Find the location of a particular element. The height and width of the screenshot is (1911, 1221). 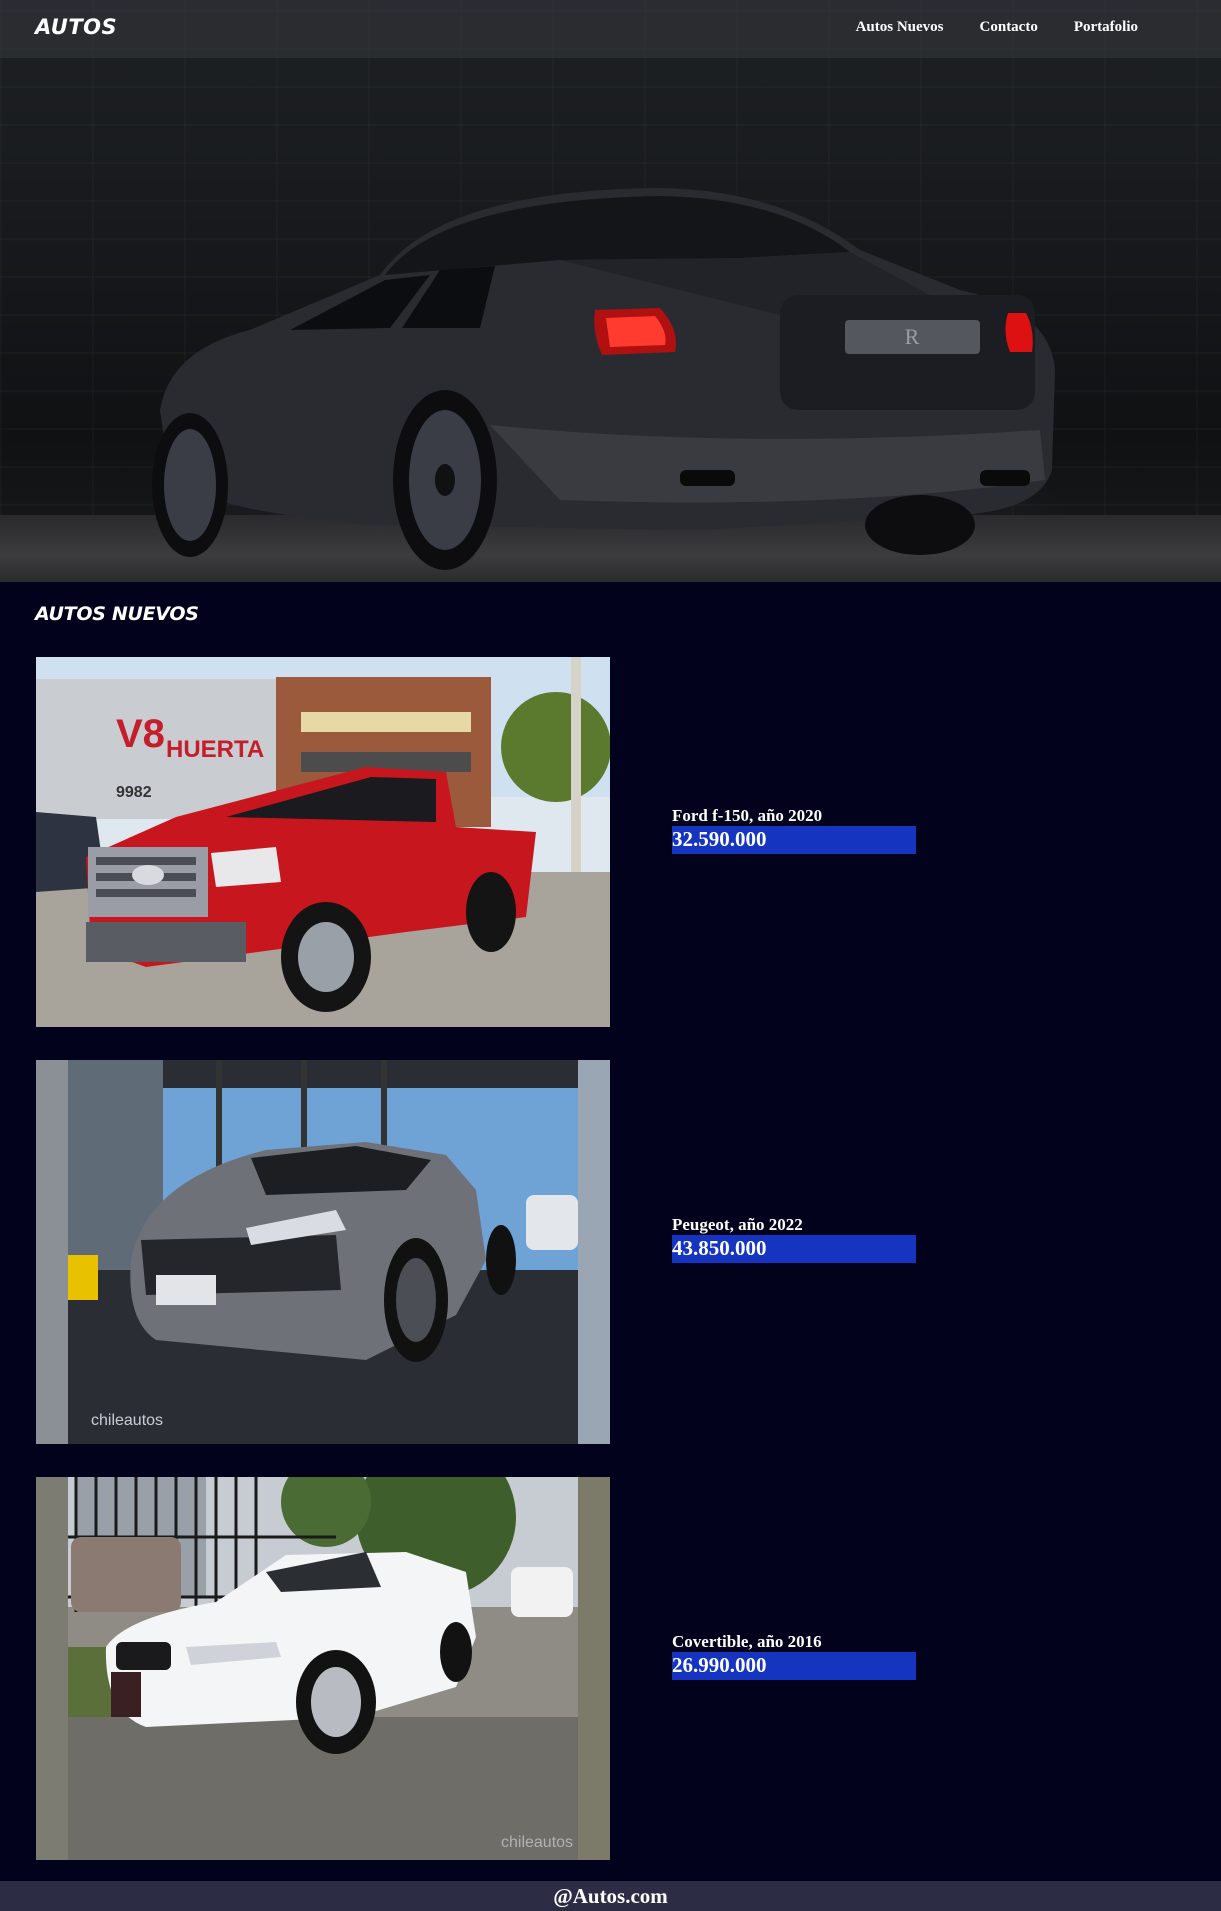

nav-link-autos-nuevos: Autos Nuevos is located at coordinates (900, 27).